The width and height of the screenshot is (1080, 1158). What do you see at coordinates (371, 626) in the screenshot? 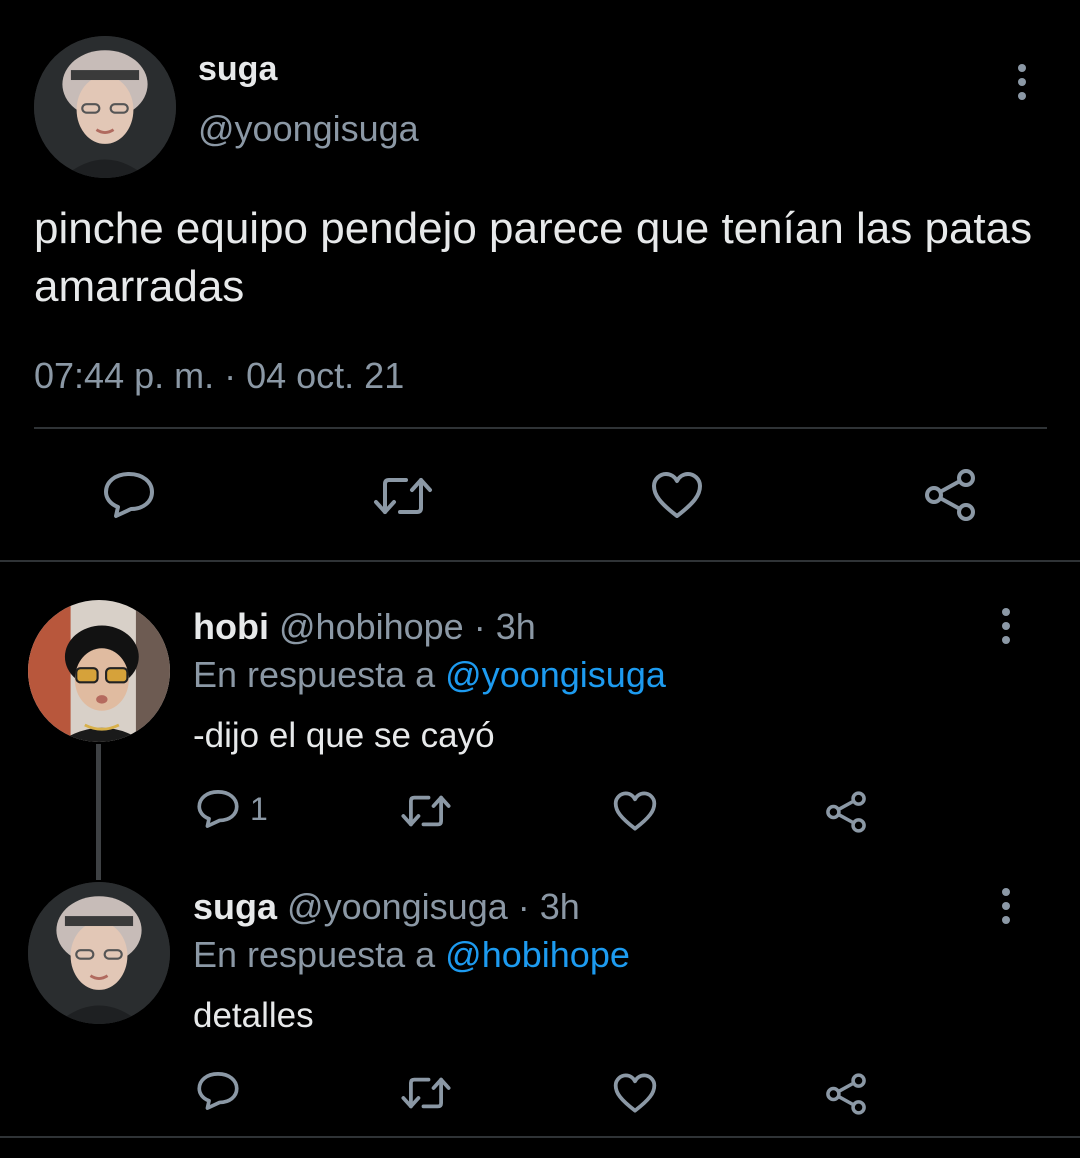
I see `author-handle: @hobihope` at bounding box center [371, 626].